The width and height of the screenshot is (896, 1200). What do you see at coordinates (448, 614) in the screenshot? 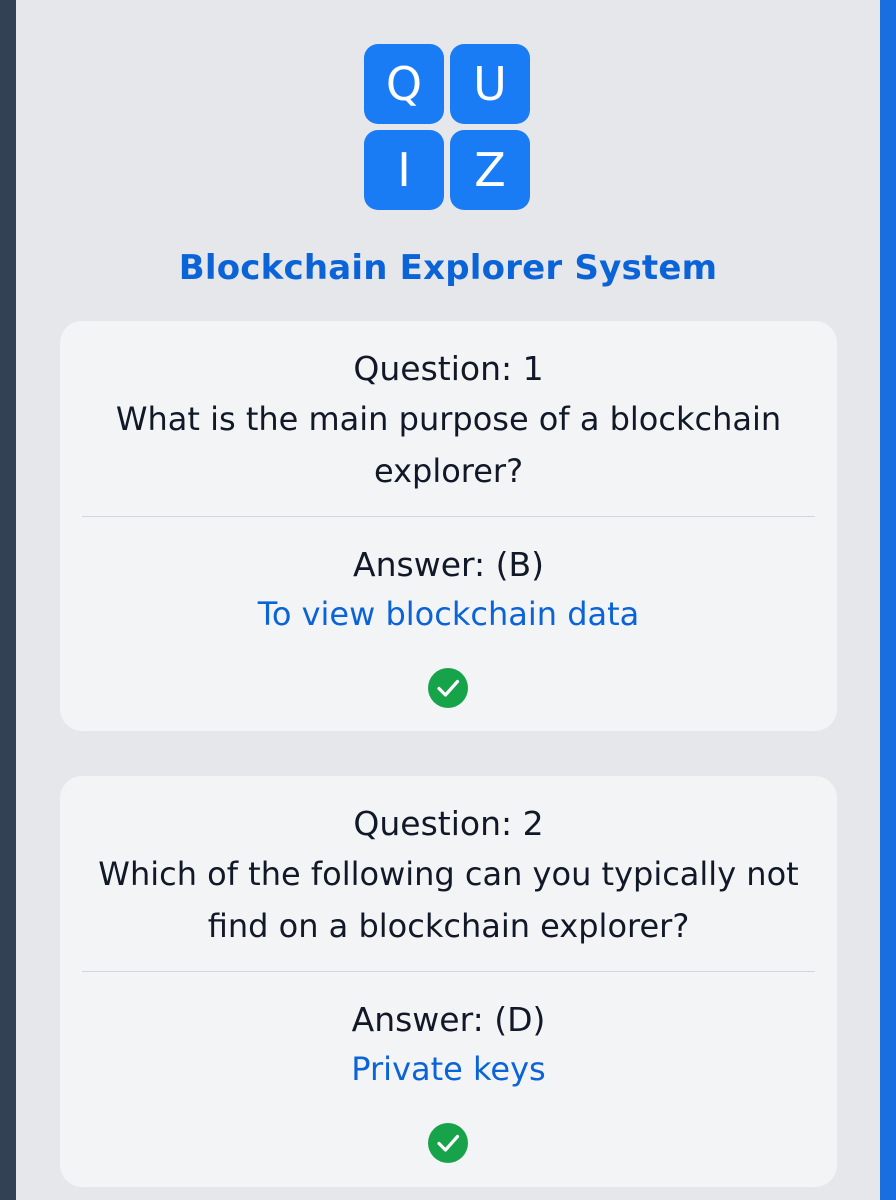
I see `answer-text: To view blockchain data` at bounding box center [448, 614].